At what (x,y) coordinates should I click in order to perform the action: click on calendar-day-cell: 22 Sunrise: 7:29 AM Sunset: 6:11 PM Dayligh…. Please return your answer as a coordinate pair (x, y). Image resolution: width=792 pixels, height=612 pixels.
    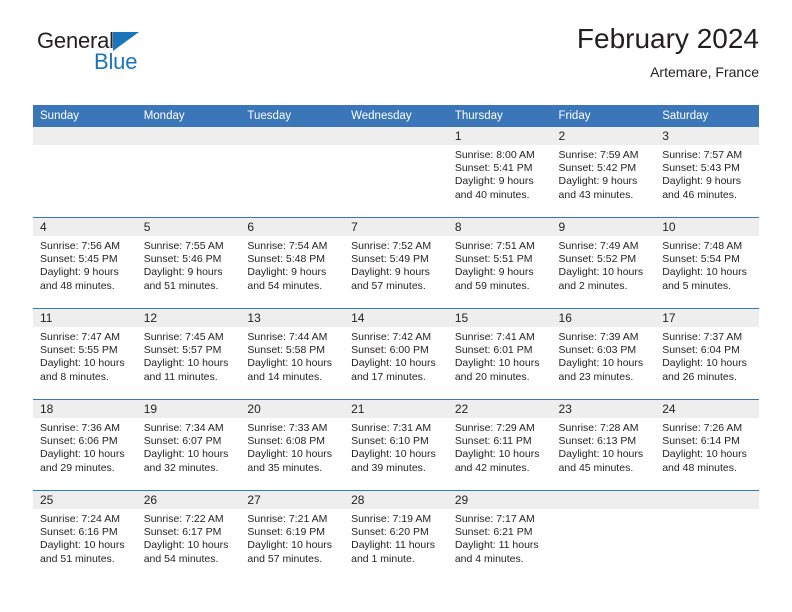
    Looking at the image, I should click on (499, 445).